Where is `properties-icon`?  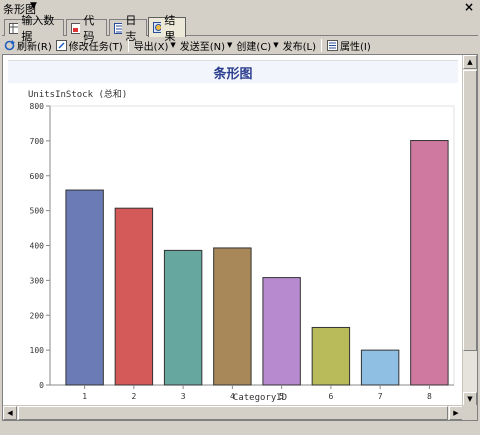 properties-icon is located at coordinates (332, 45).